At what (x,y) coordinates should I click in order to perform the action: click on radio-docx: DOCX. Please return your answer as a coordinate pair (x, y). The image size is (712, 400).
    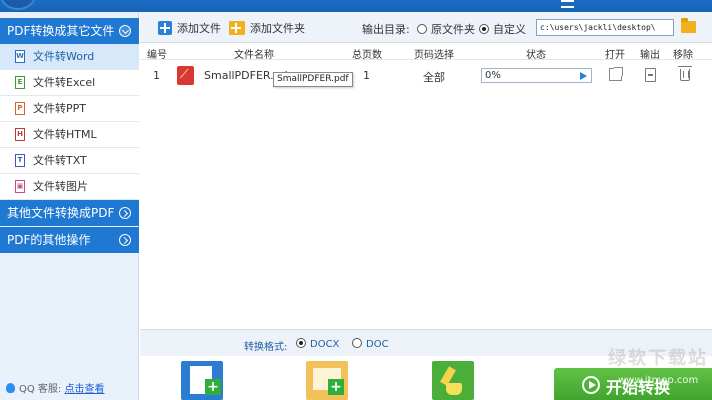
    Looking at the image, I should click on (317, 344).